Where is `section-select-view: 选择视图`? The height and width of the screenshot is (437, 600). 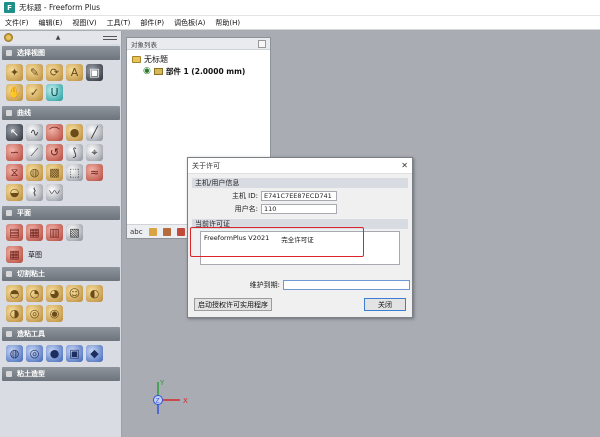 section-select-view: 选择视图 is located at coordinates (61, 53).